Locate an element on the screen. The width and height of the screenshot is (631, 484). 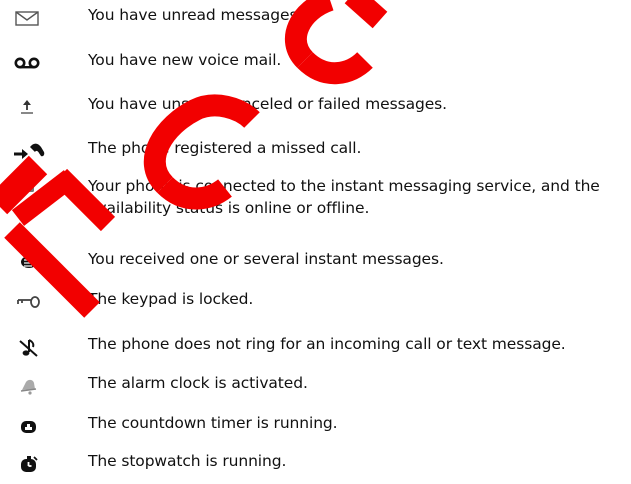
missed-call-icon is located at coordinates (30, 151).